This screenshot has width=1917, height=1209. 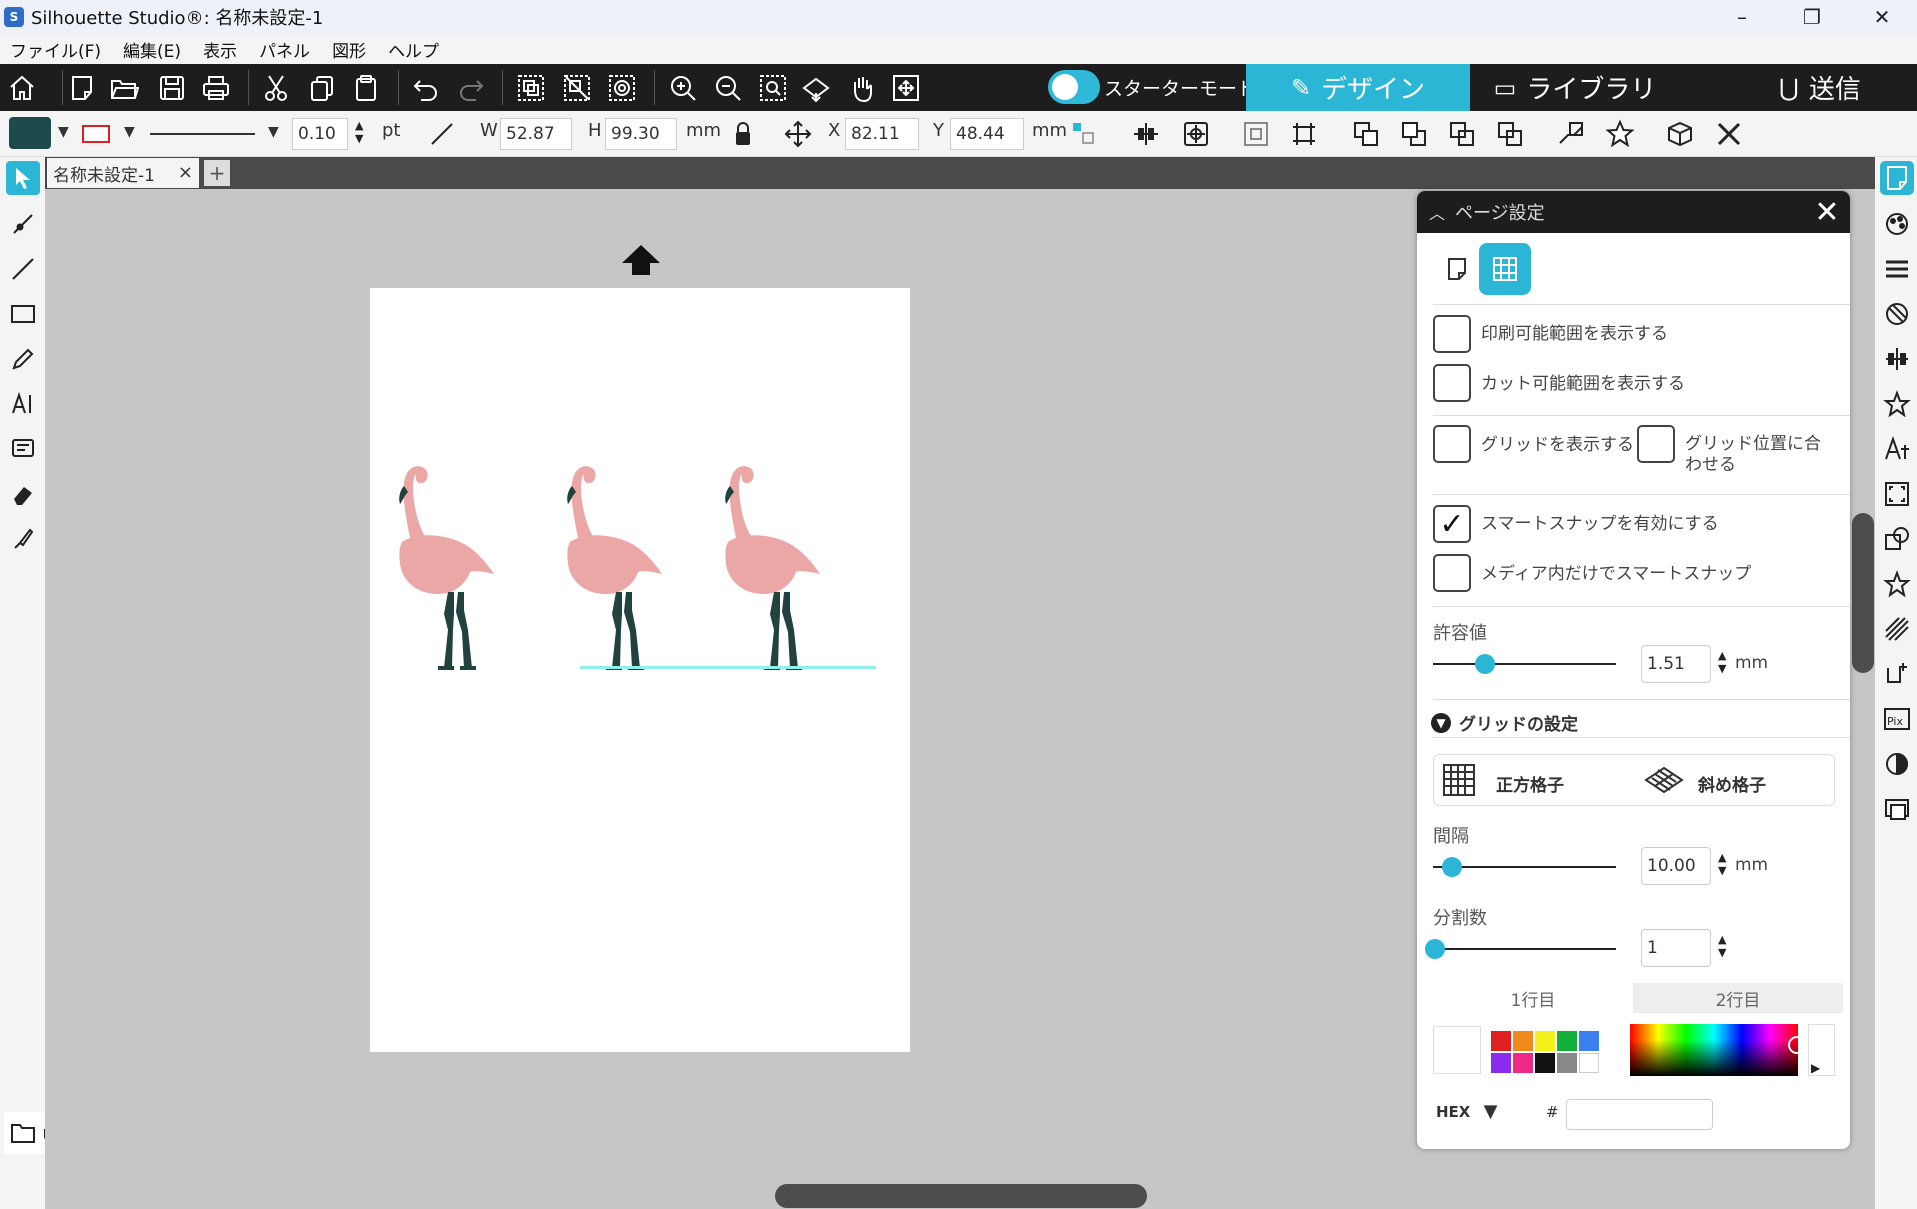 What do you see at coordinates (906, 88) in the screenshot?
I see `move-view-icon` at bounding box center [906, 88].